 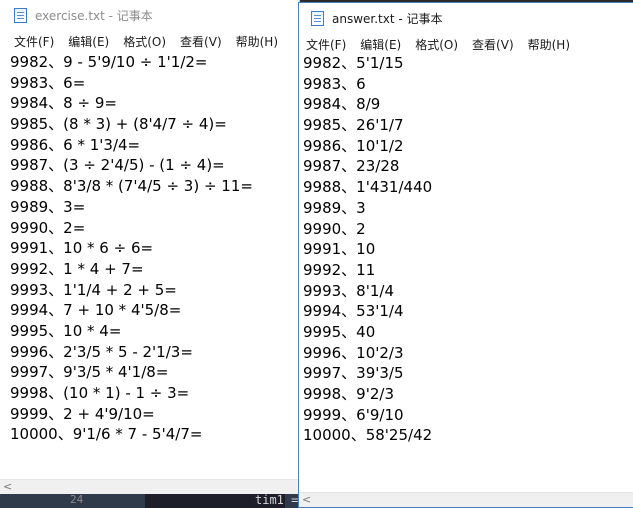 What do you see at coordinates (348, 290) in the screenshot?
I see `text-line: 9993、8'1/4` at bounding box center [348, 290].